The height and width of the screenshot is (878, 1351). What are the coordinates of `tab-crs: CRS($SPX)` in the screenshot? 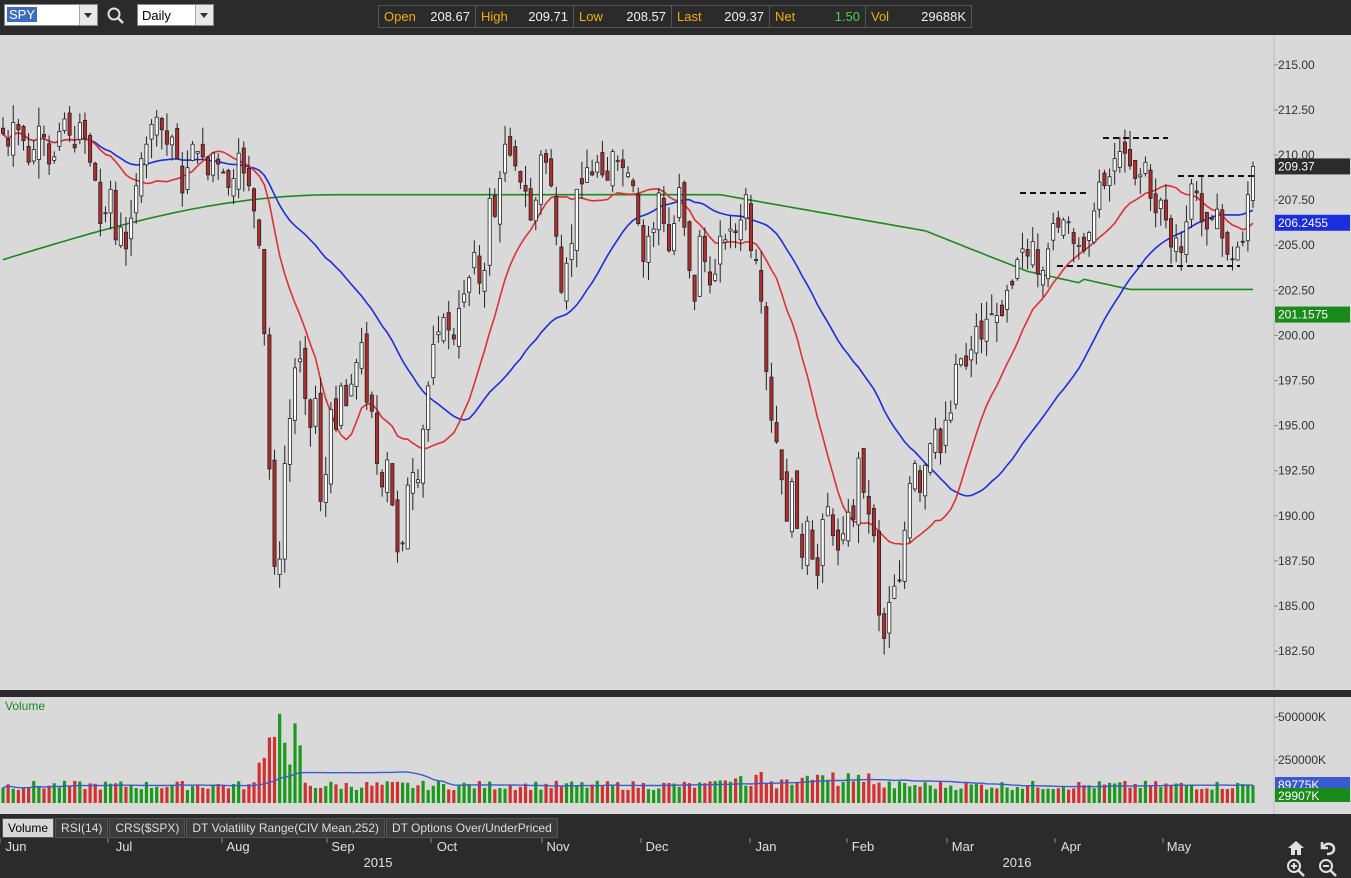 It's located at (147, 828).